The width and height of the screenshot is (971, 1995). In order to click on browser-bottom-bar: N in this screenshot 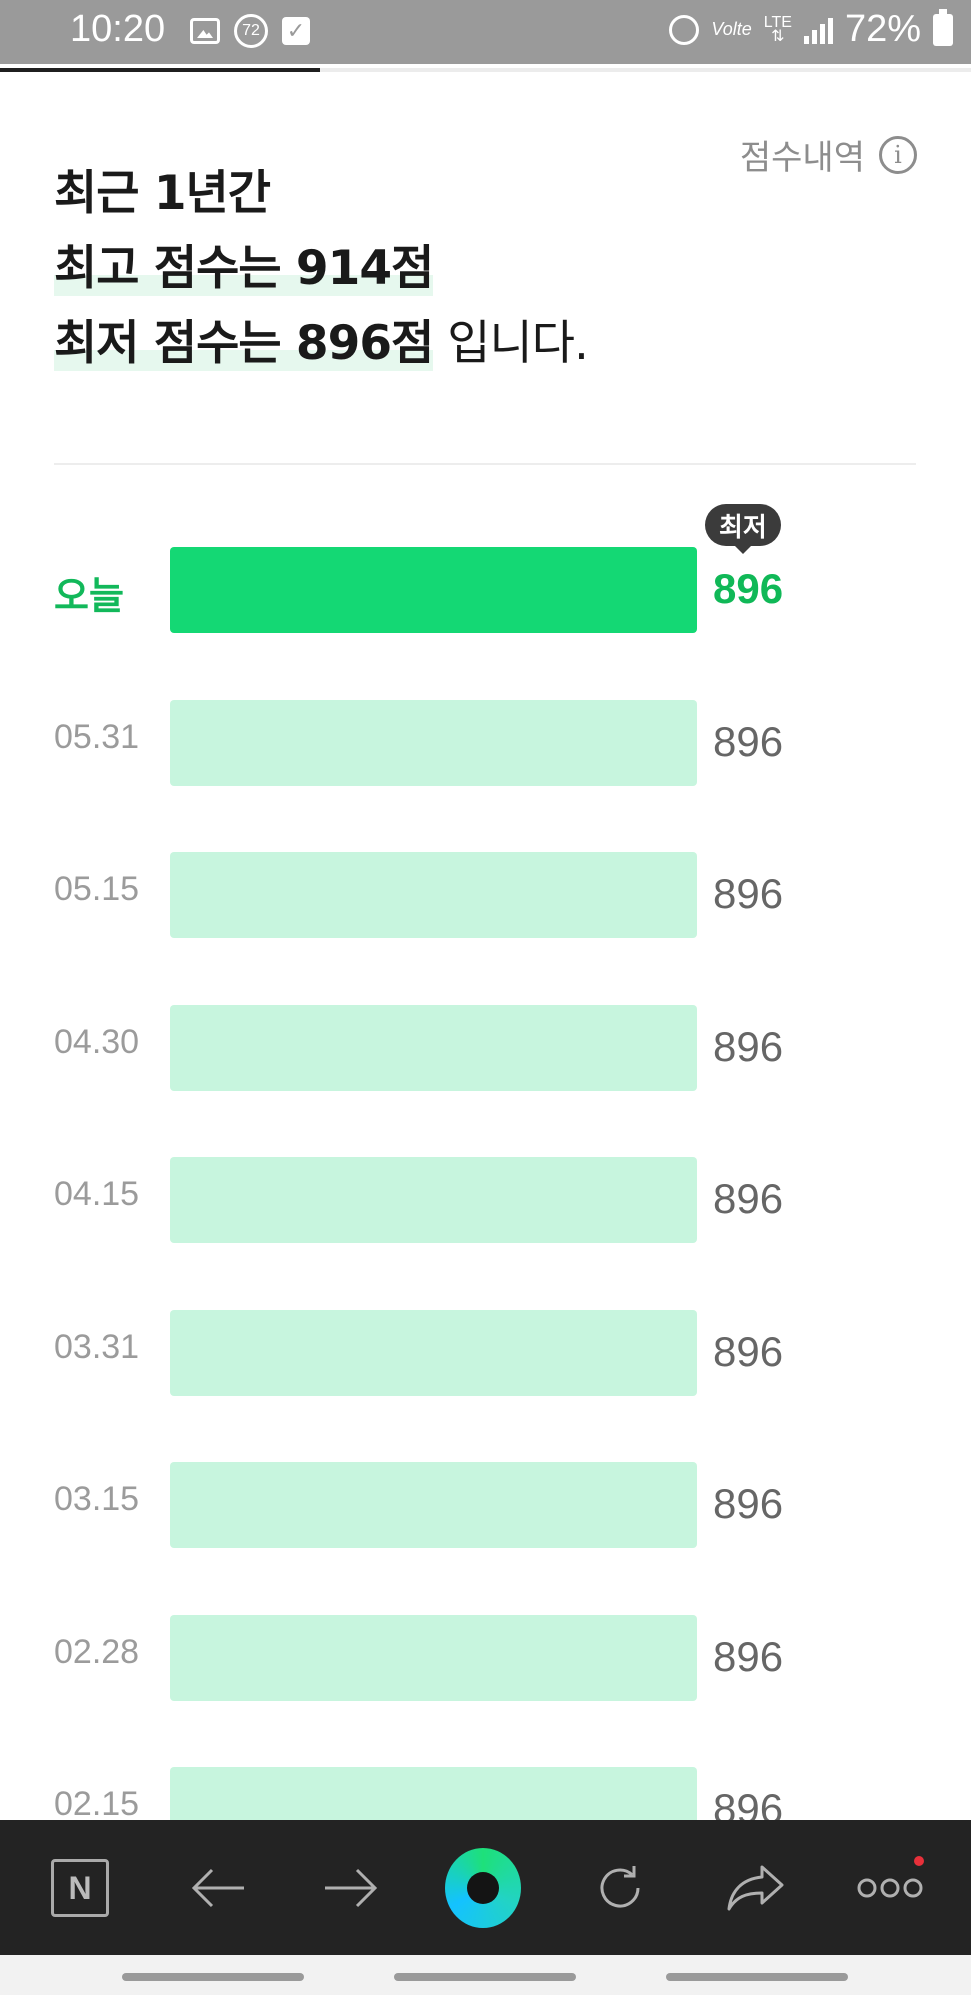, I will do `click(485, 1887)`.